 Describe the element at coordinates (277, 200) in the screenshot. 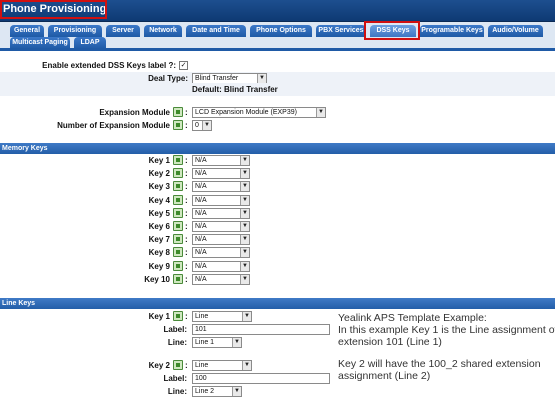

I see `memory-key-row: Key 4: N/A ▼` at that location.